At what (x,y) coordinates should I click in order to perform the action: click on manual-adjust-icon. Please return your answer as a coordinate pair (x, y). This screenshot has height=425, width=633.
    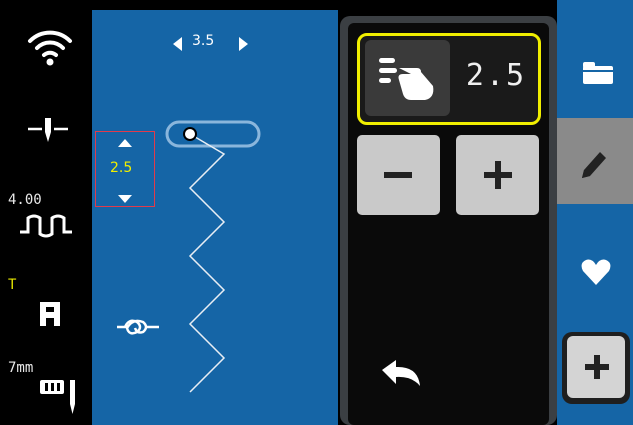
    Looking at the image, I should click on (406, 79).